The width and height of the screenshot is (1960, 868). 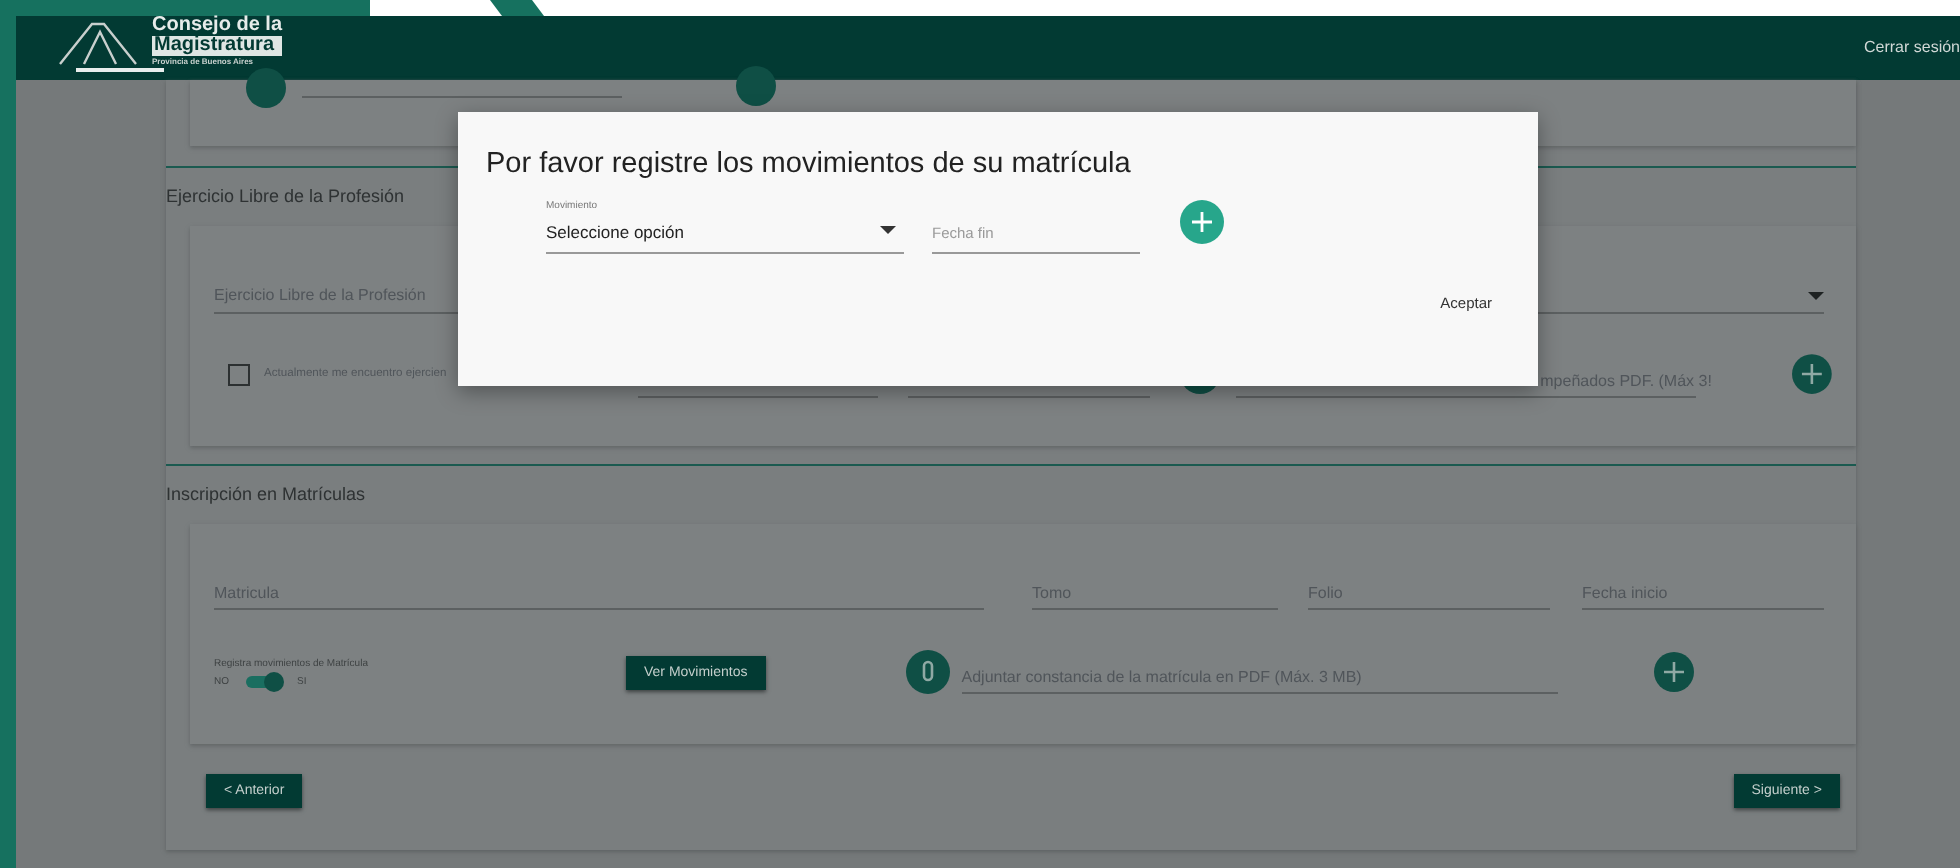 I want to click on section-title: Inscripción en Matrículas, so click(x=266, y=495).